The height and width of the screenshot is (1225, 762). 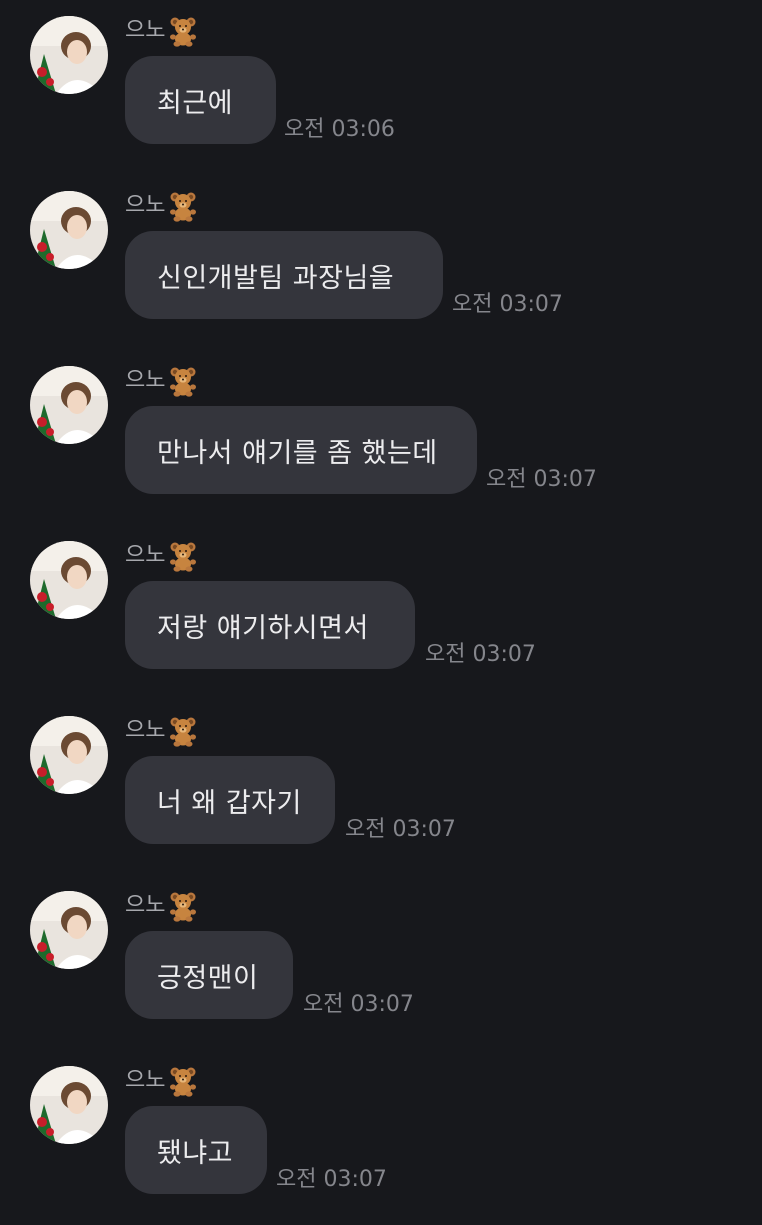 I want to click on message-text: 신인개발팀 과장님을, so click(x=276, y=278).